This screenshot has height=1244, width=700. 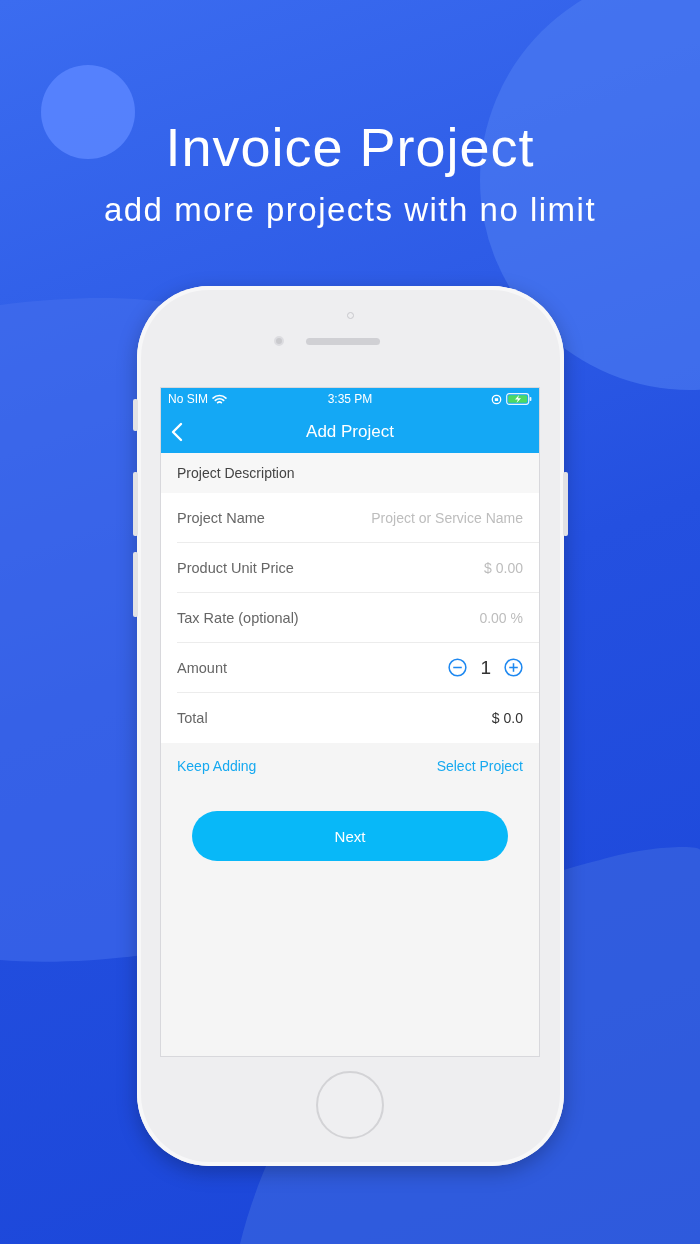 What do you see at coordinates (507, 718) in the screenshot?
I see `total-value: $ 0.0` at bounding box center [507, 718].